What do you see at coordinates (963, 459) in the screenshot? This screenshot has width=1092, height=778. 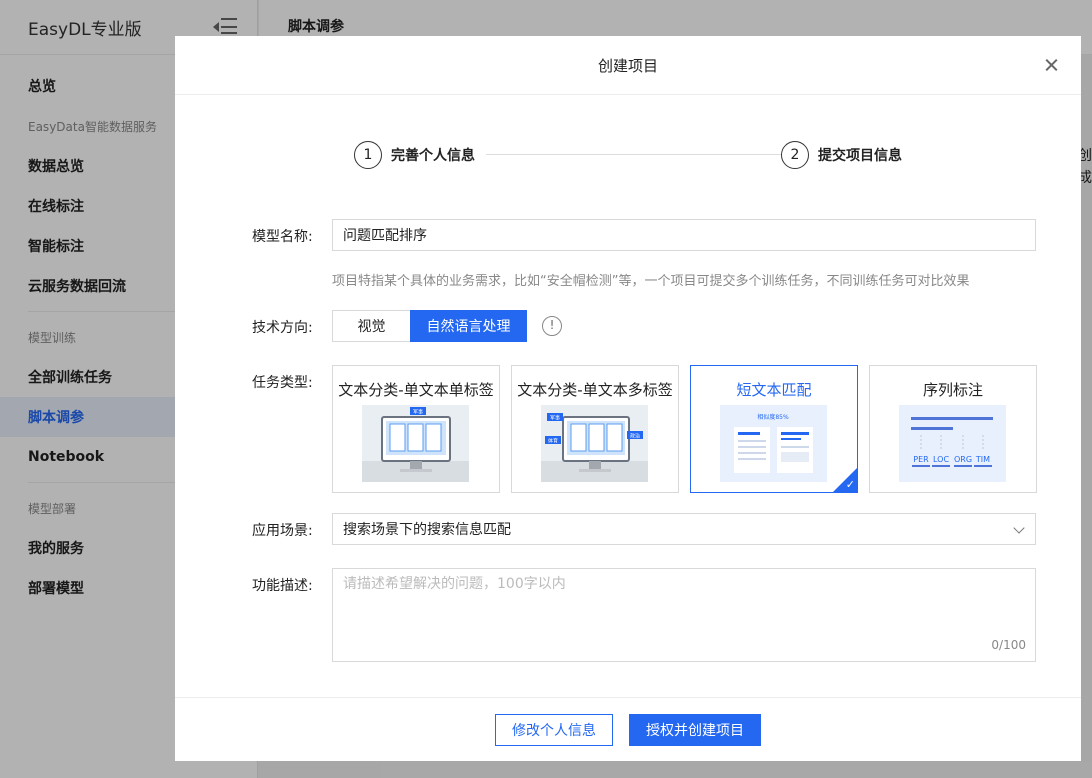 I see `seq-tag: ORG` at bounding box center [963, 459].